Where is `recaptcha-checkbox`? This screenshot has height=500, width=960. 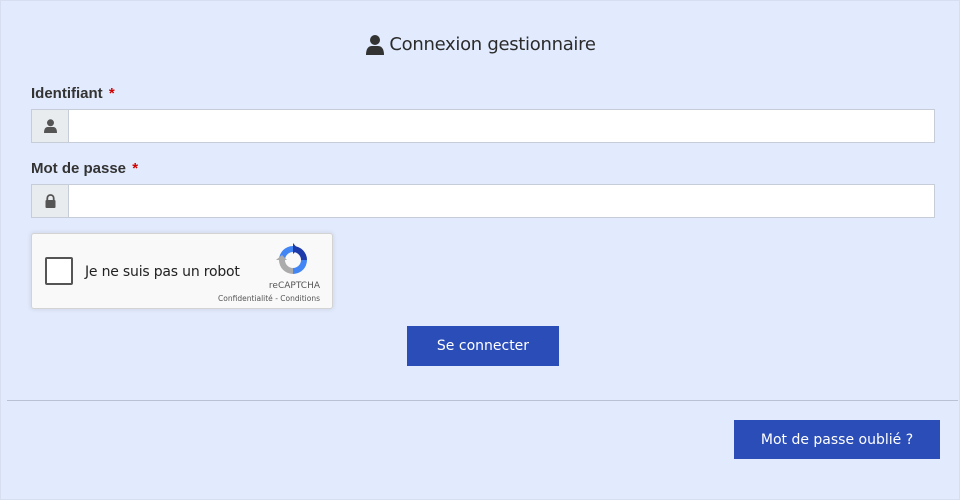
recaptcha-checkbox is located at coordinates (59, 271).